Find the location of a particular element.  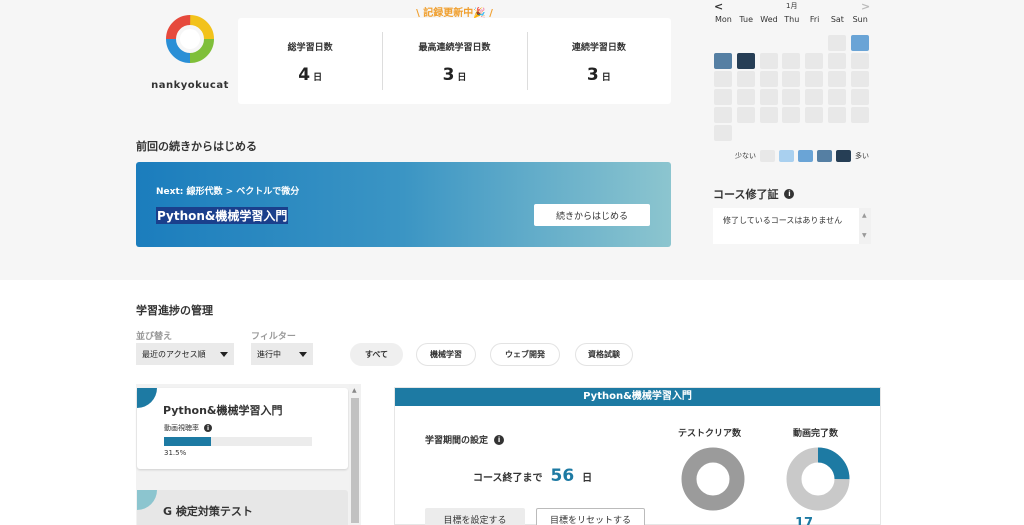

stat-value: 4日 is located at coordinates (310, 75).